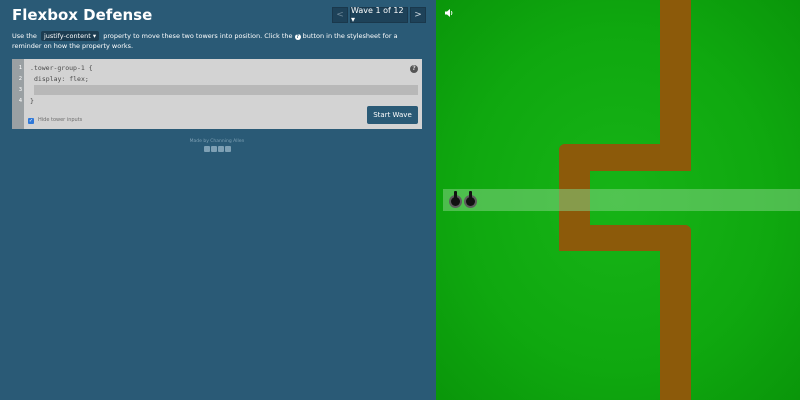  I want to click on tower-lane, so click(621, 200).